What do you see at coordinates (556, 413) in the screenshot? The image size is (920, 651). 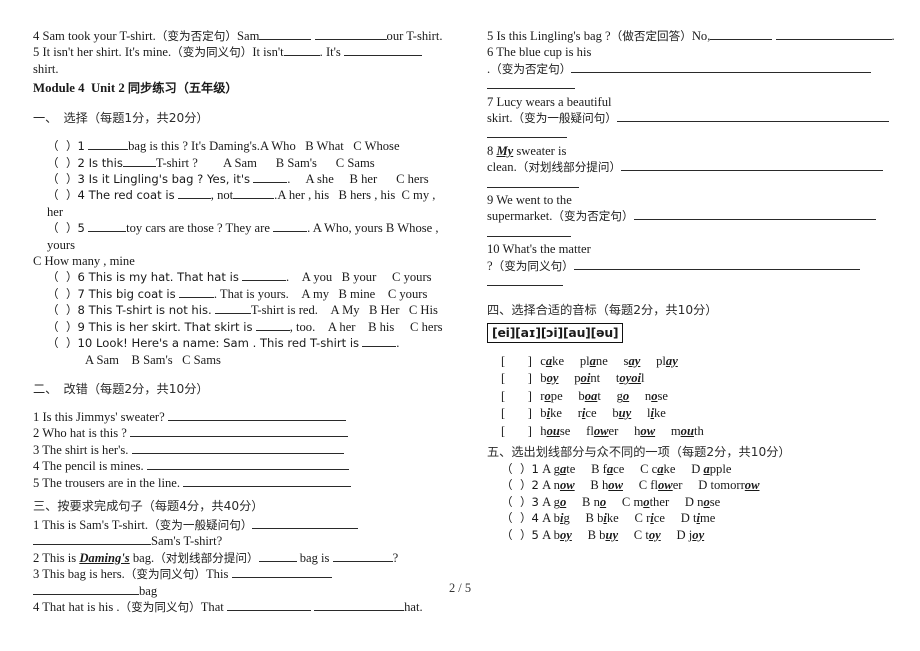 I see `ipa-word-post: ke` at bounding box center [556, 413].